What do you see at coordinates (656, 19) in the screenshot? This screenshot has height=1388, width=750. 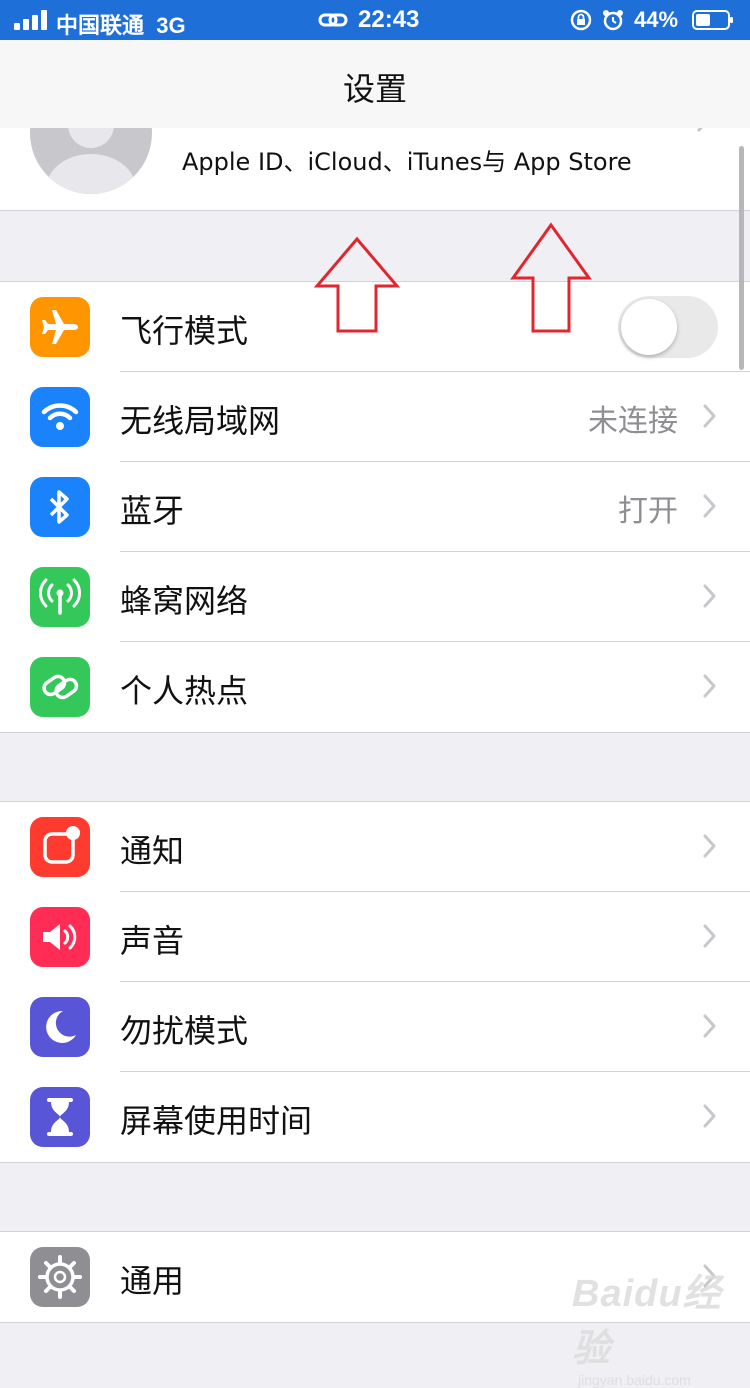 I see `battery-percent: 44%` at bounding box center [656, 19].